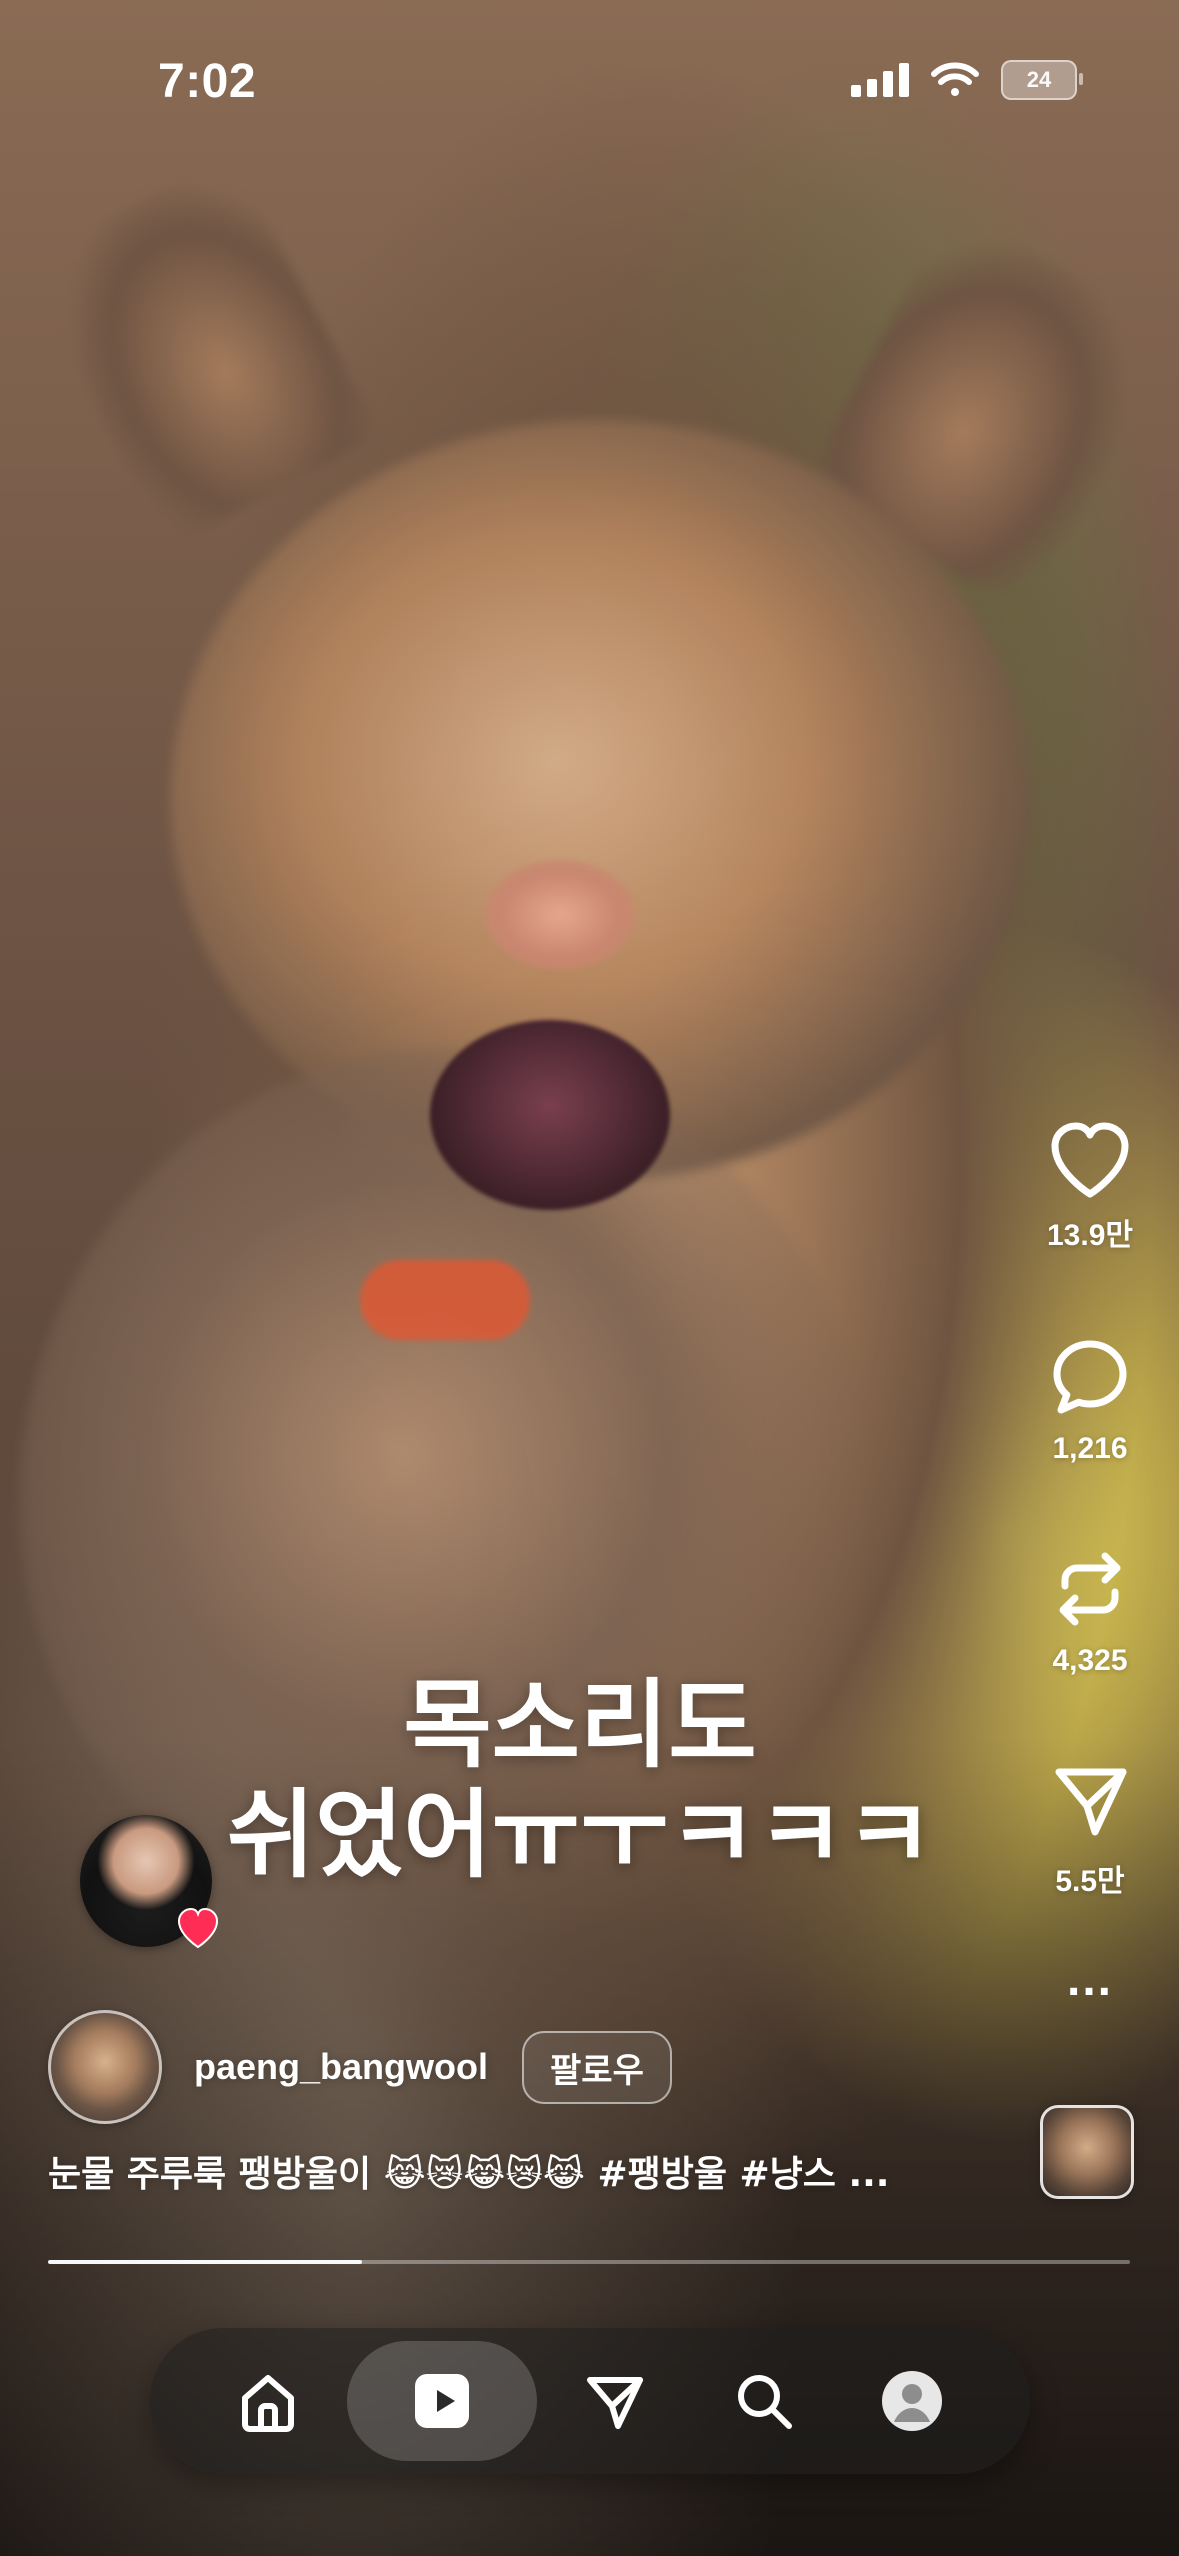  What do you see at coordinates (880, 80) in the screenshot?
I see `signal-icon` at bounding box center [880, 80].